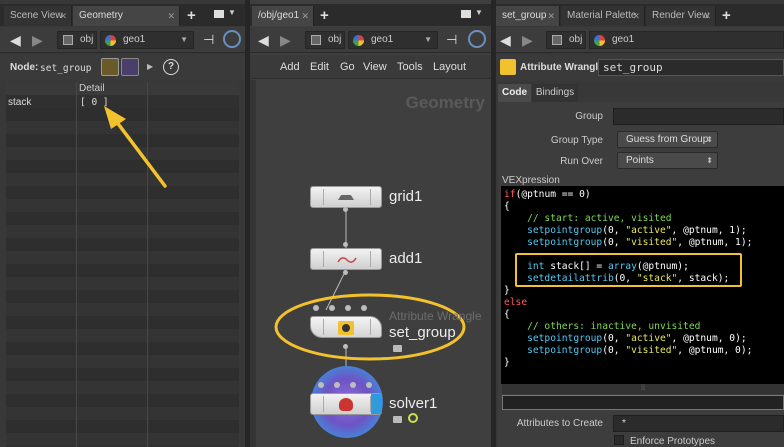 This screenshot has height=447, width=784. What do you see at coordinates (477, 39) in the screenshot?
I see `link-icon` at bounding box center [477, 39].